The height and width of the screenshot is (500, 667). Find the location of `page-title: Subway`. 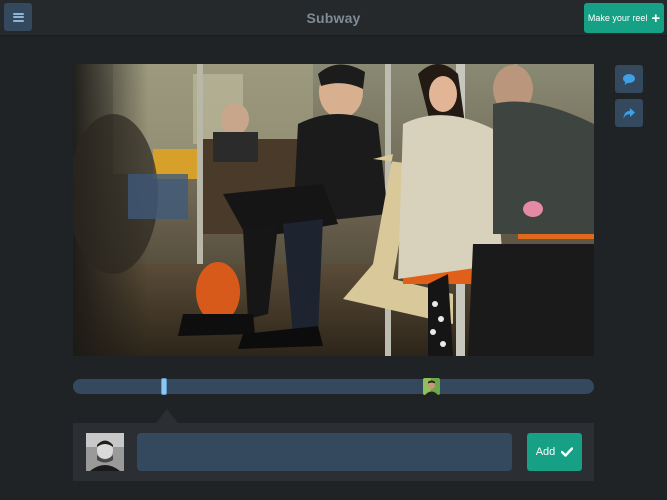

page-title: Subway is located at coordinates (333, 18).